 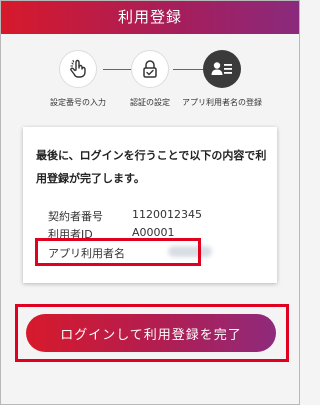 I want to click on hand-tap-icon, so click(x=78, y=69).